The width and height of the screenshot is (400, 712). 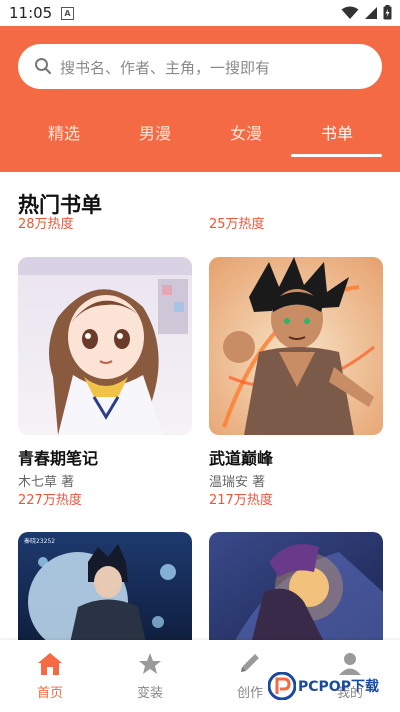 What do you see at coordinates (31, 13) in the screenshot?
I see `status-time: 11:05` at bounding box center [31, 13].